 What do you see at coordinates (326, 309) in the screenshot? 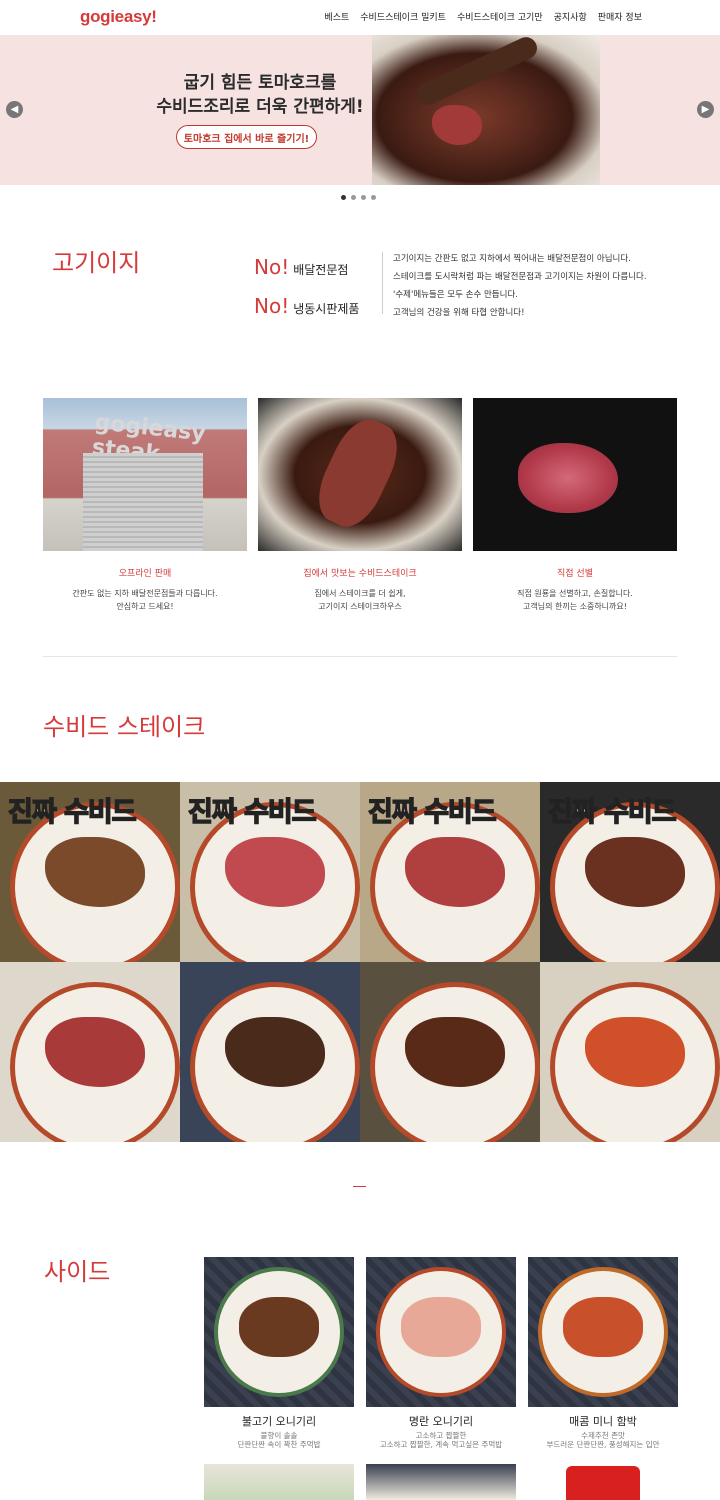
I see `no-frozen-text: 냉동시판제품` at bounding box center [326, 309].